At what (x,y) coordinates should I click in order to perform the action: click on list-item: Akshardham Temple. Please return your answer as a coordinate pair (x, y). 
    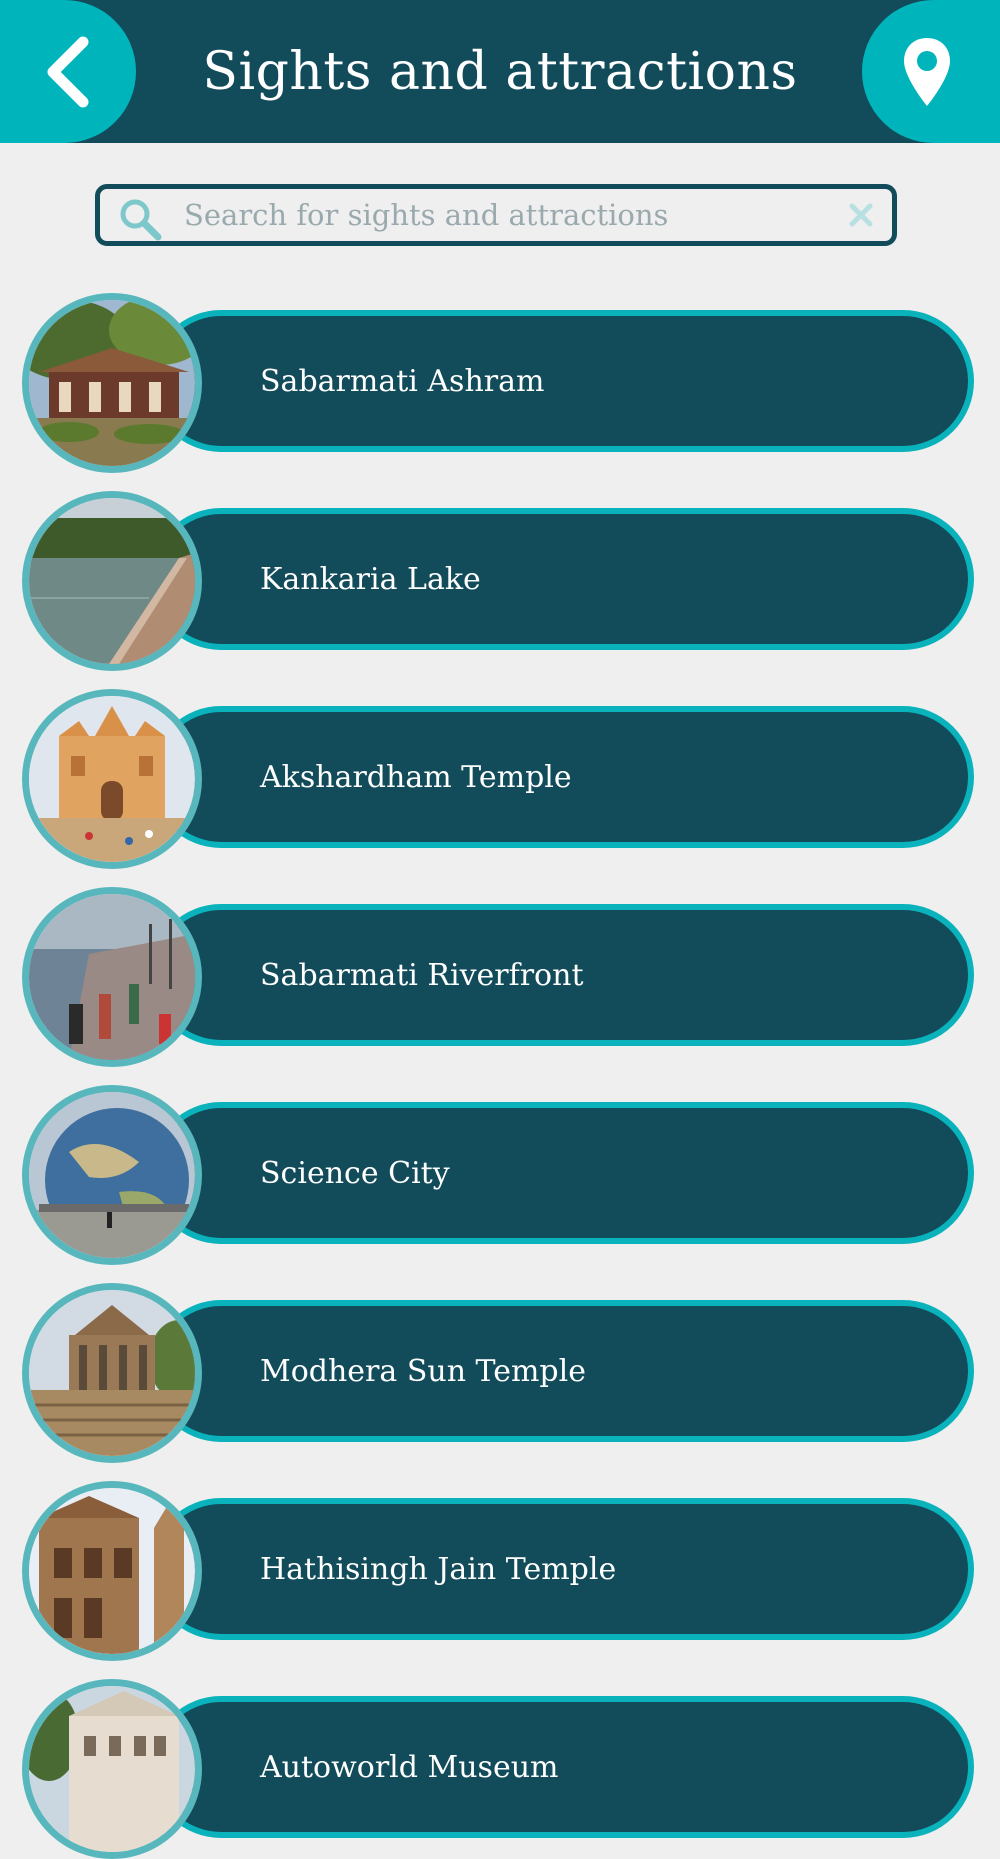
    Looking at the image, I should click on (498, 779).